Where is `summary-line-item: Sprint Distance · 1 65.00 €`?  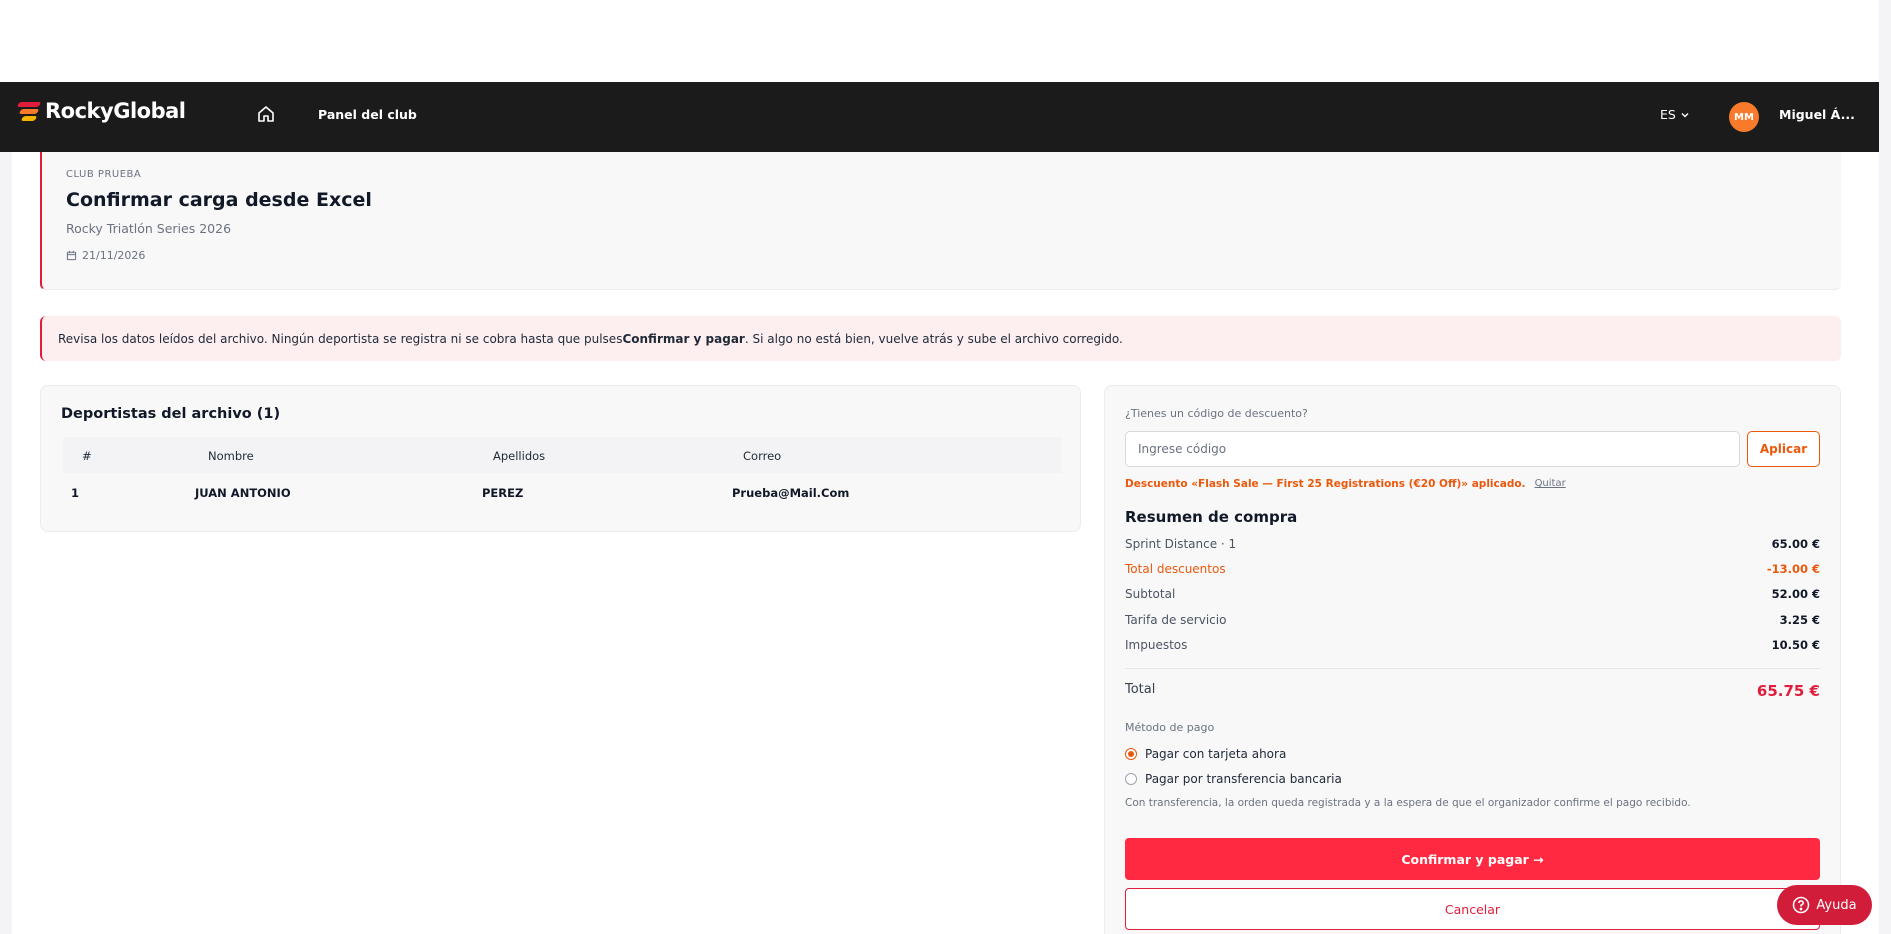
summary-line-item: Sprint Distance · 1 65.00 € is located at coordinates (1472, 544).